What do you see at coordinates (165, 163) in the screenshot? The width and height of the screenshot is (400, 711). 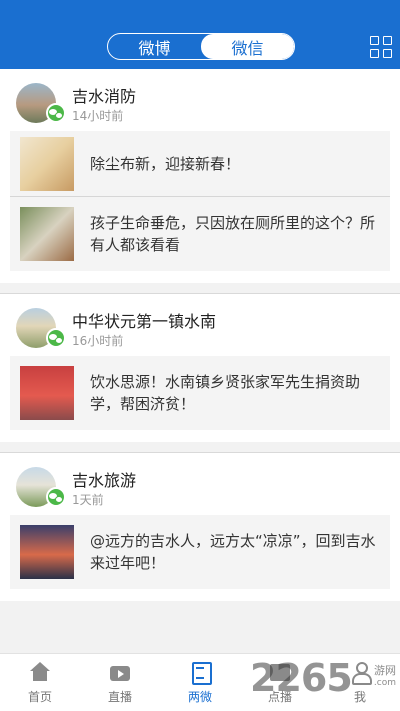 I see `article-title: 除尘布新，迎接新春！` at bounding box center [165, 163].